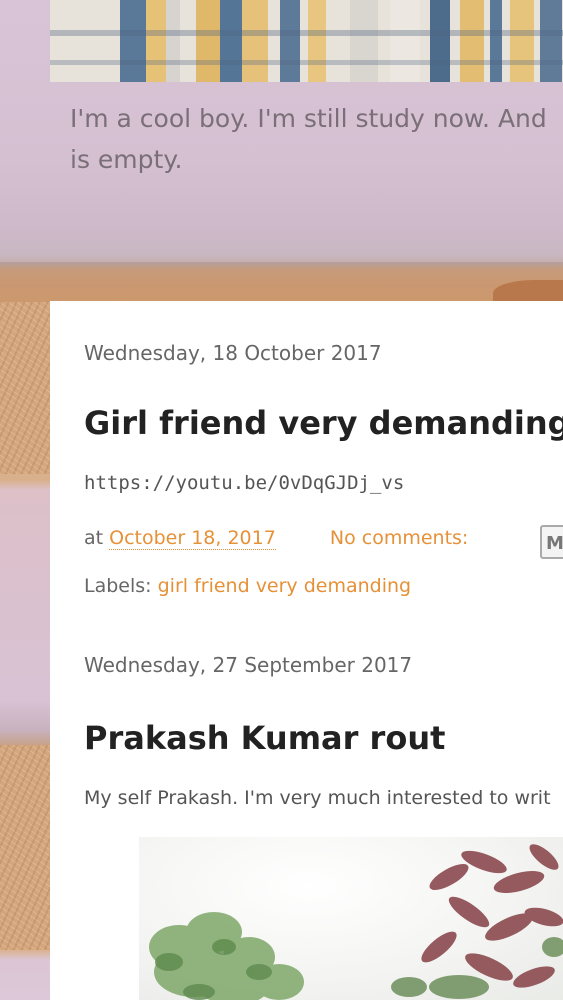  I want to click on post-labels-line: Labels: girl friend very demanding, so click(247, 586).